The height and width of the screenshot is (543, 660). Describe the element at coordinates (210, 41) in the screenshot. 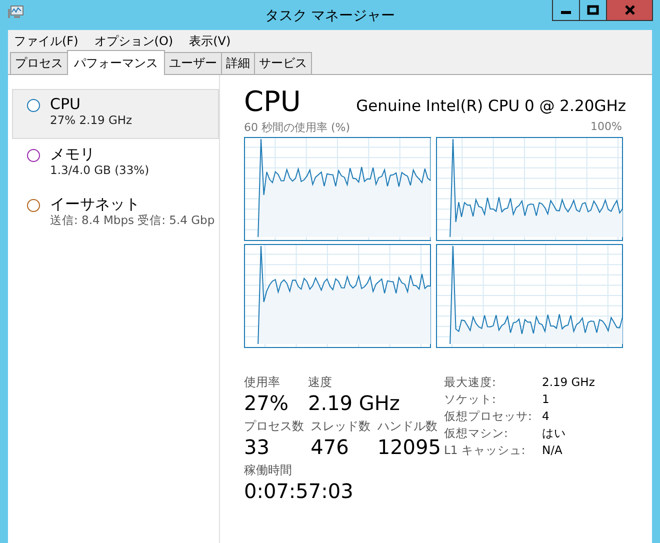

I see `menu-item: 表示(V)` at that location.